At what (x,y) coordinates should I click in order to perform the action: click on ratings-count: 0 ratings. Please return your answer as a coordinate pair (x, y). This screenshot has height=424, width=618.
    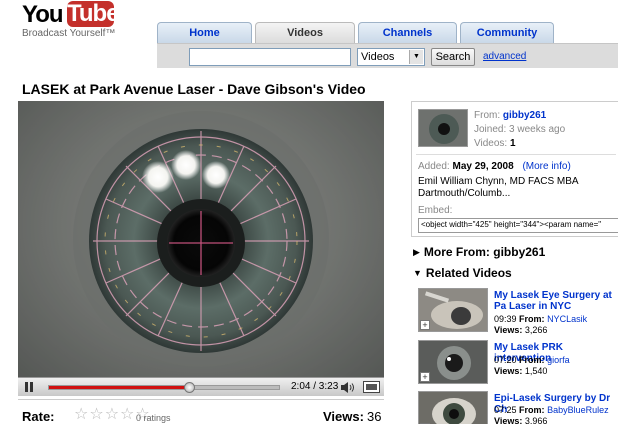
    Looking at the image, I should click on (153, 418).